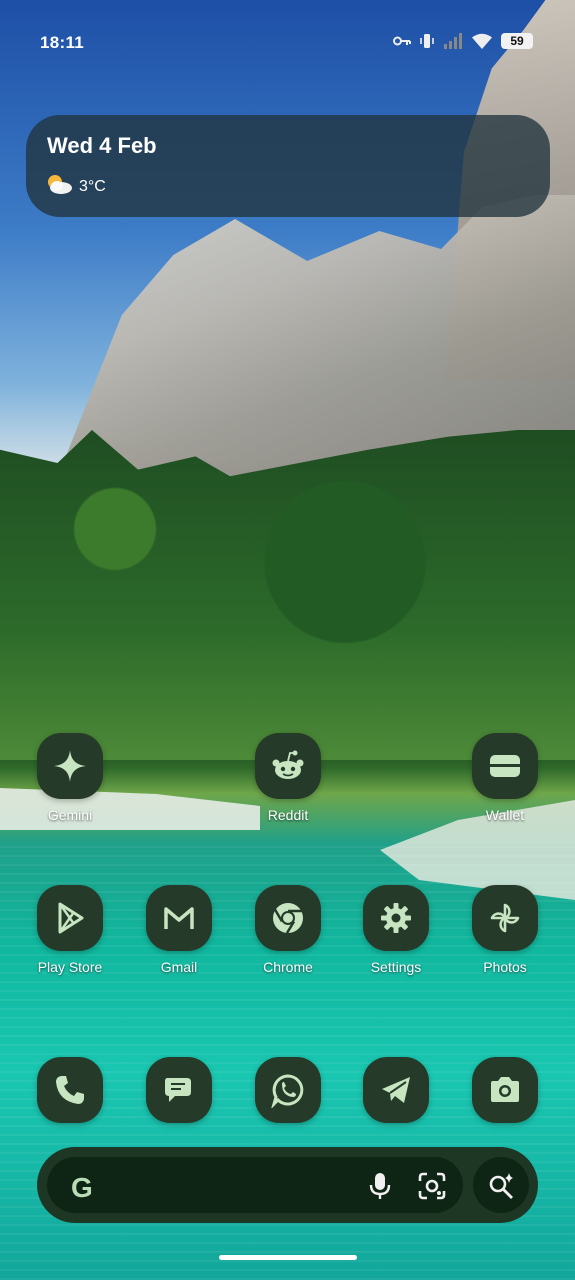 Image resolution: width=575 pixels, height=1280 pixels. I want to click on status-time: 18:11, so click(62, 42).